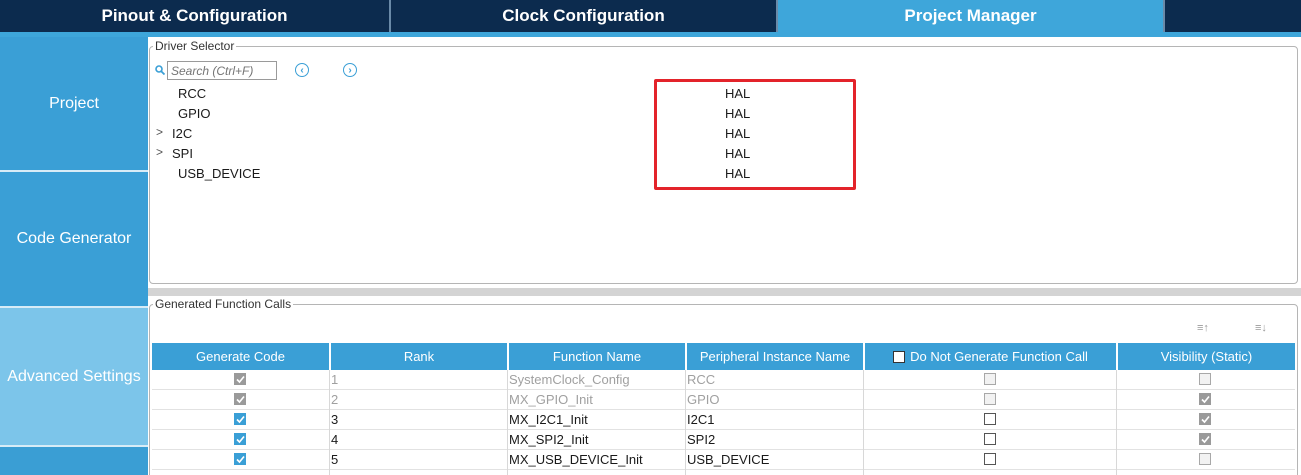 This screenshot has height=475, width=1301. I want to click on tab-project-manager: Project Manager, so click(970, 16).